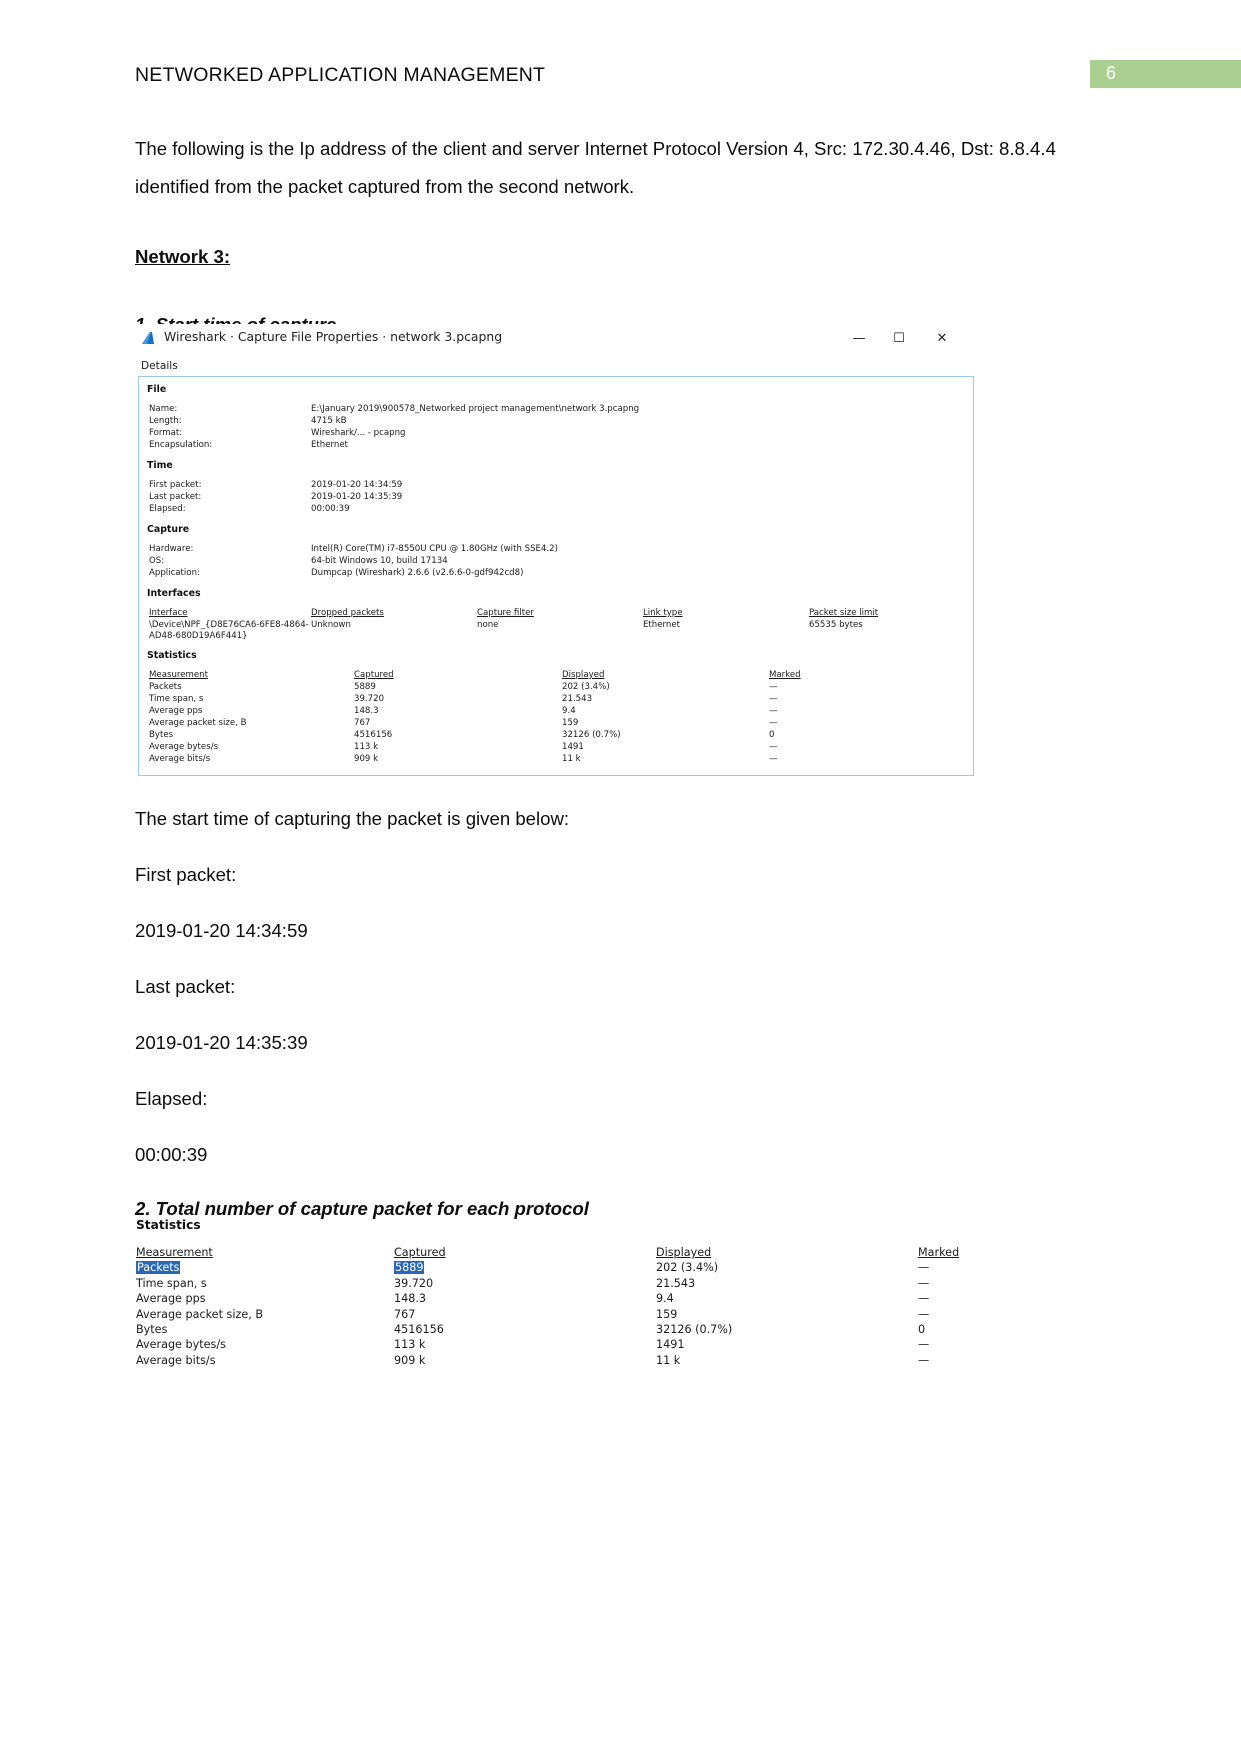  I want to click on time-elapsed-value: 00:00:39, so click(330, 509).